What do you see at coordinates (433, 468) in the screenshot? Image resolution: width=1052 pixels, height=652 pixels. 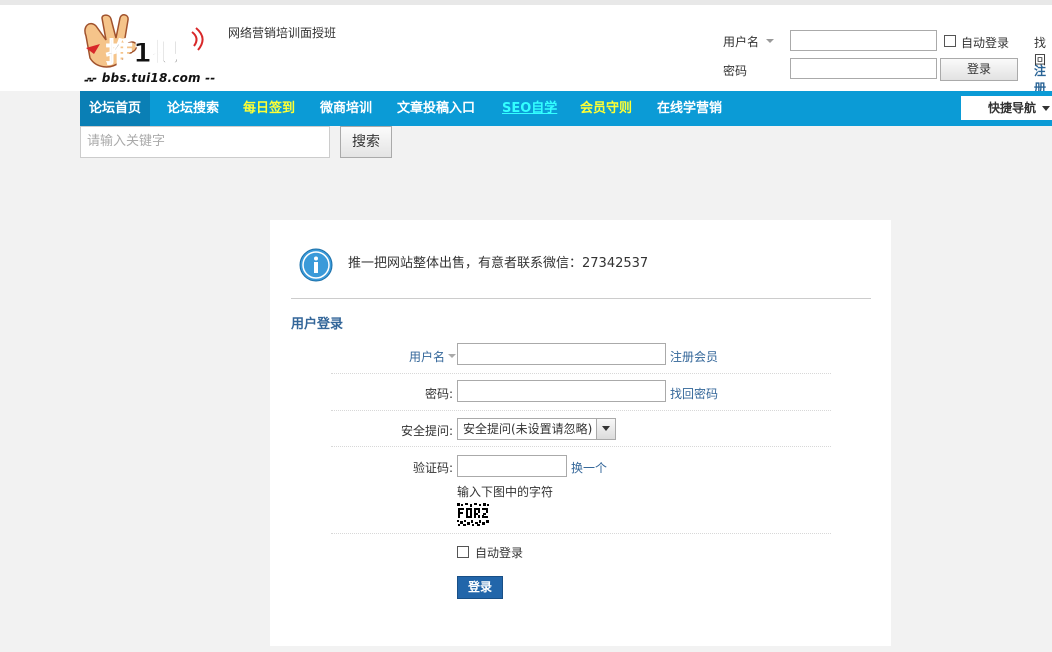 I see `captcha-label: 验证码:` at bounding box center [433, 468].